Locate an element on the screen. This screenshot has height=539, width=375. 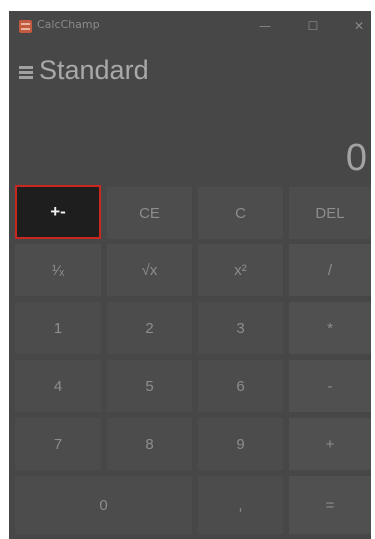
digit-9-button: 9 is located at coordinates (240, 444).